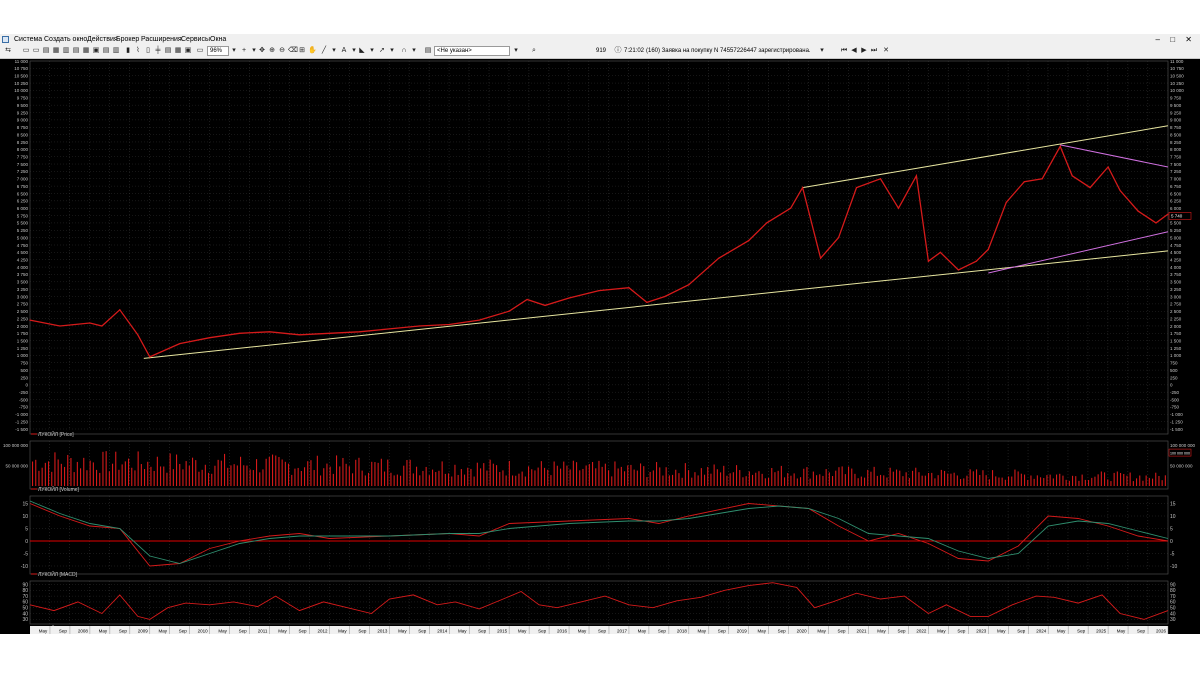 Image resolution: width=1200 pixels, height=675 pixels. I want to click on indicator-icon: ╪, so click(158, 51).